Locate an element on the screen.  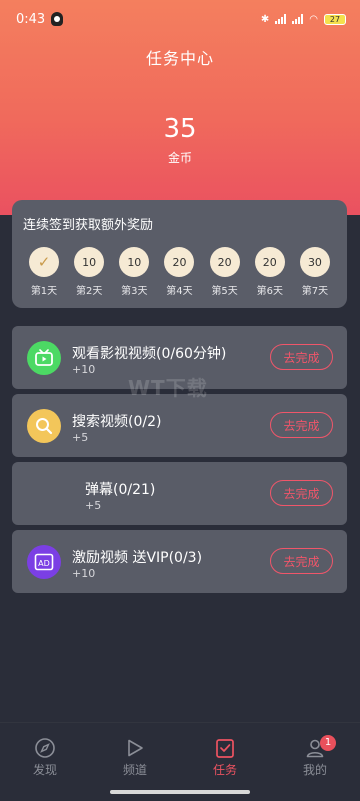
tab-label: 频道 is located at coordinates (134, 770).